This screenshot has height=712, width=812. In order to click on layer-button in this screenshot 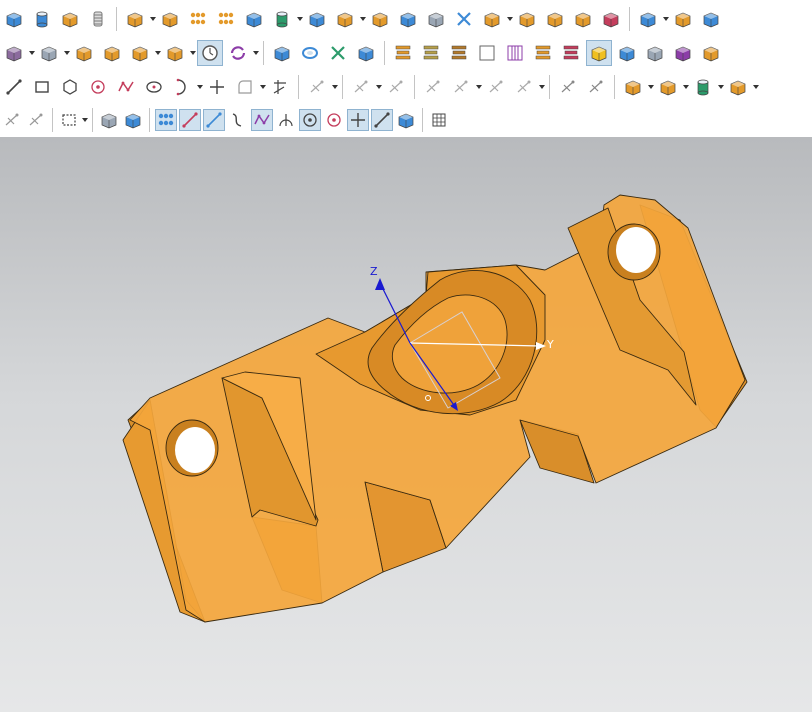, I will do `click(366, 53)`.